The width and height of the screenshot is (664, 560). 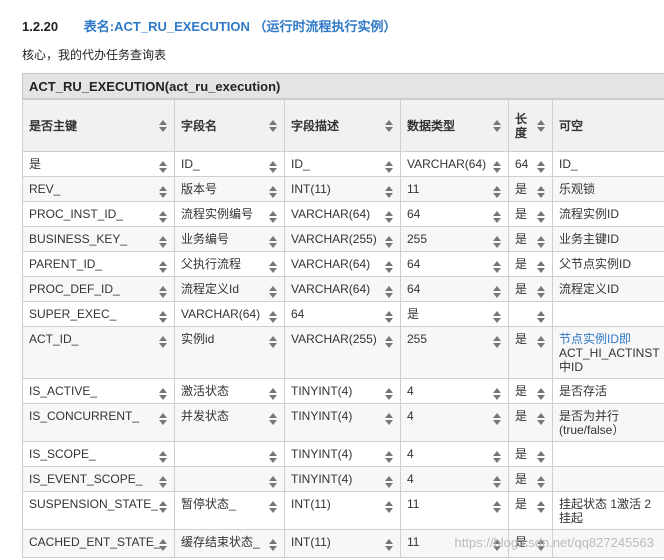 What do you see at coordinates (454, 125) in the screenshot?
I see `column-header: 数据类型` at bounding box center [454, 125].